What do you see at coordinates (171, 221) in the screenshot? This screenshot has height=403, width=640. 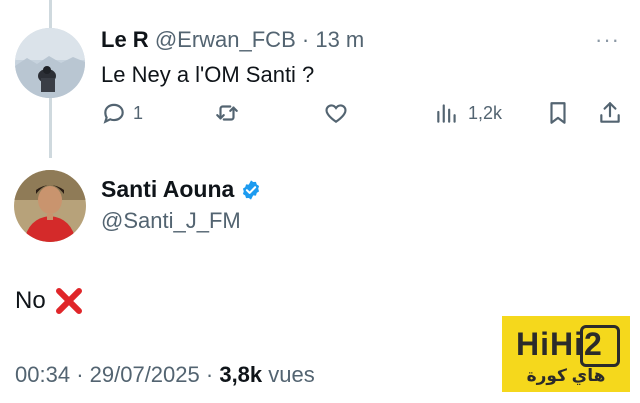 I see `author-handle: @Santi_J_FM` at bounding box center [171, 221].